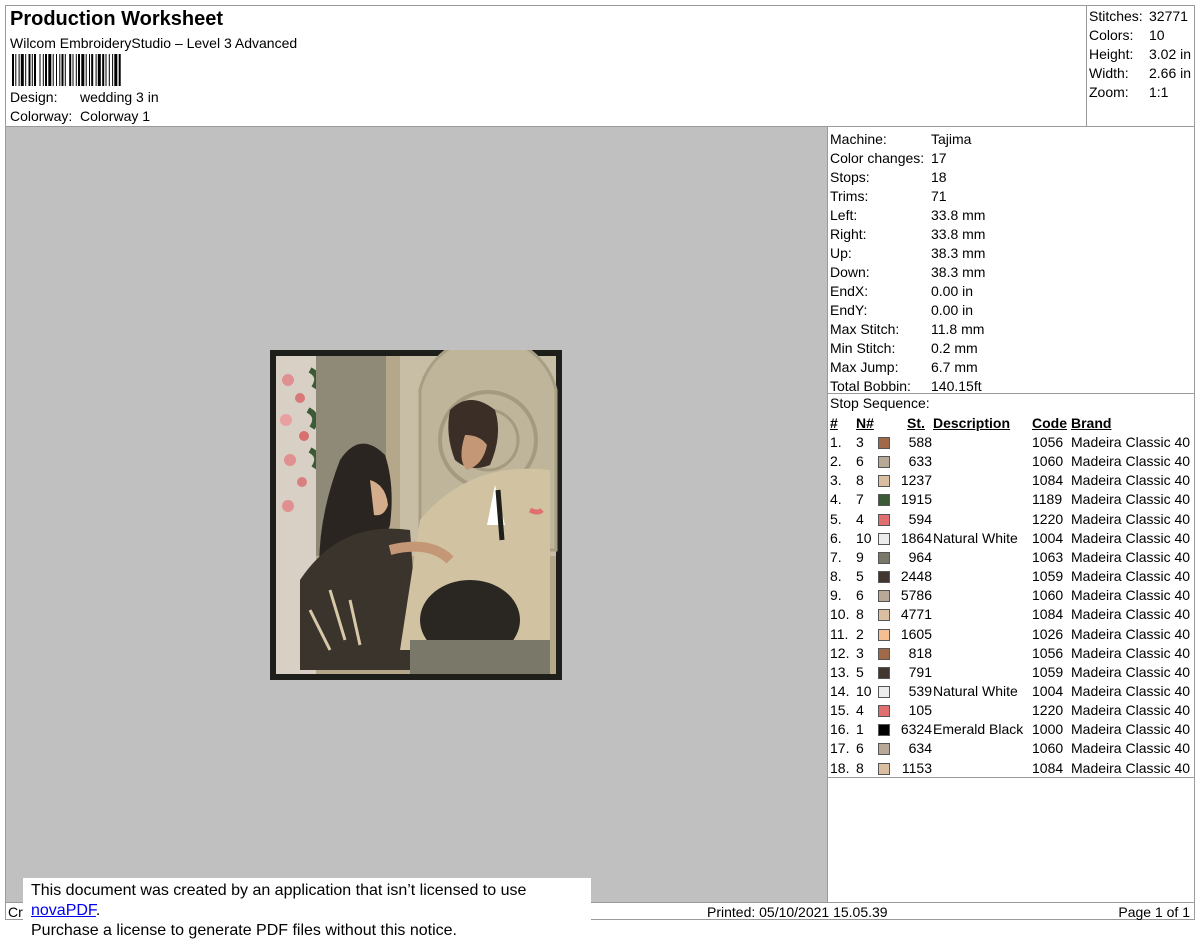  I want to click on stop-index: 11., so click(839, 633).